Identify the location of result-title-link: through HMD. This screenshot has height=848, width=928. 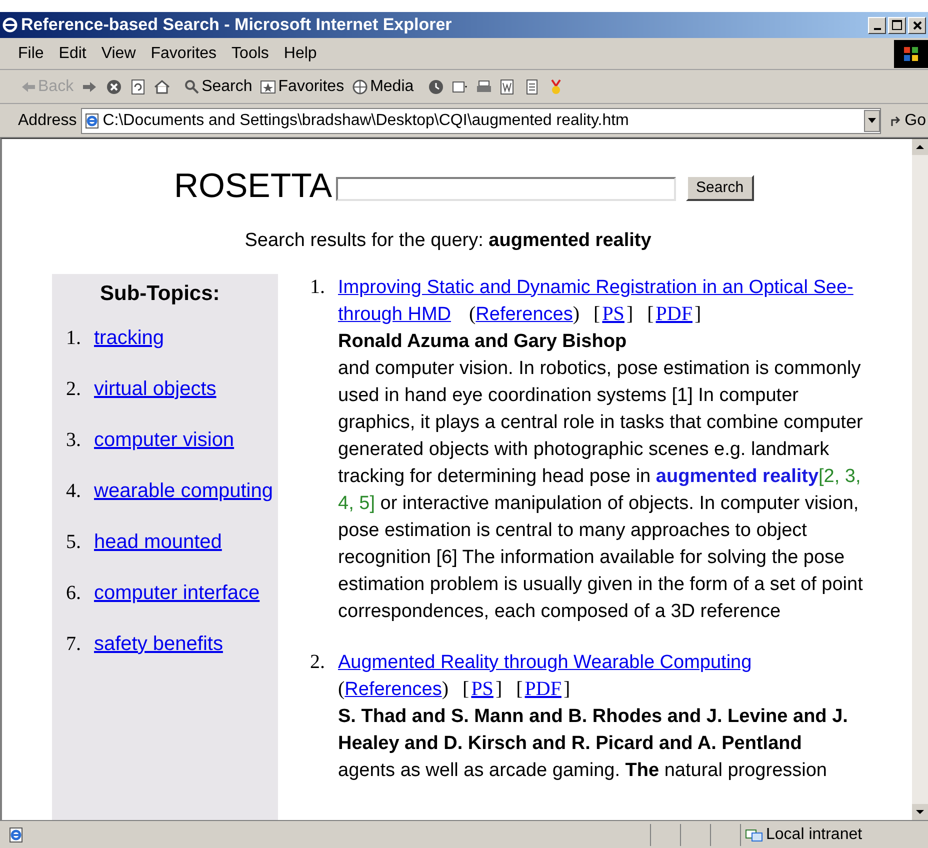
(394, 314).